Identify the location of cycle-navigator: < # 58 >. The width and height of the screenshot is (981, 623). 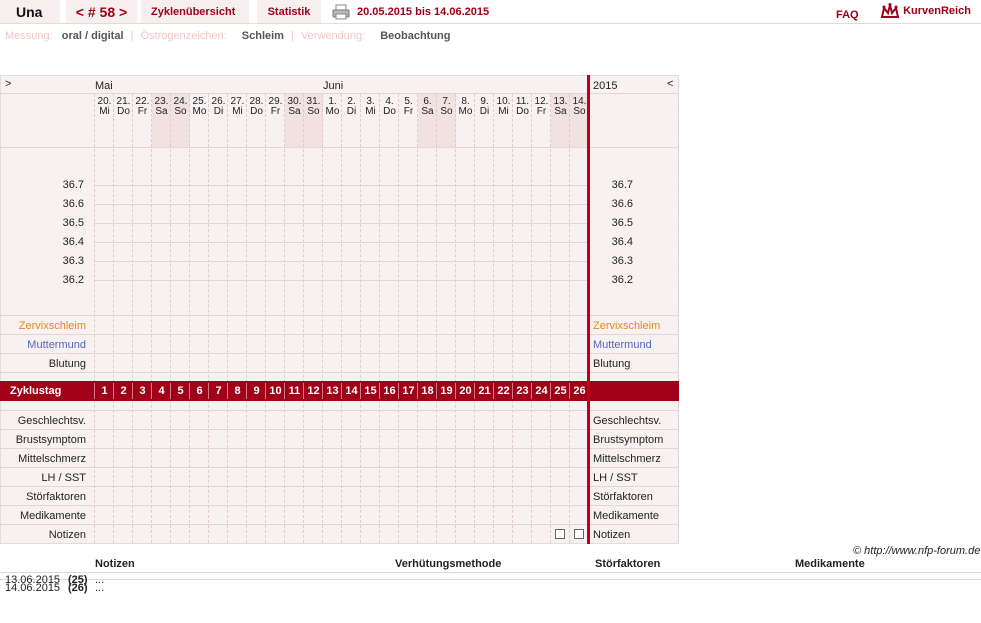
(101, 11).